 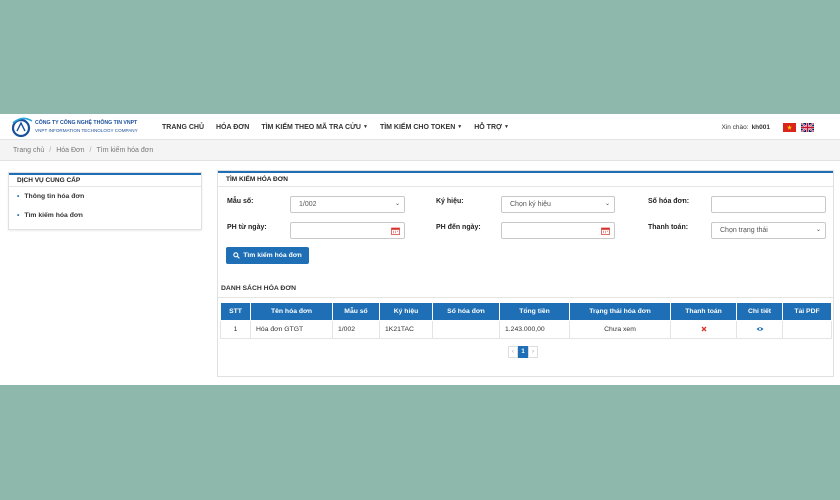 I want to click on col-ky-hieu: Ký hiệu, so click(x=406, y=311).